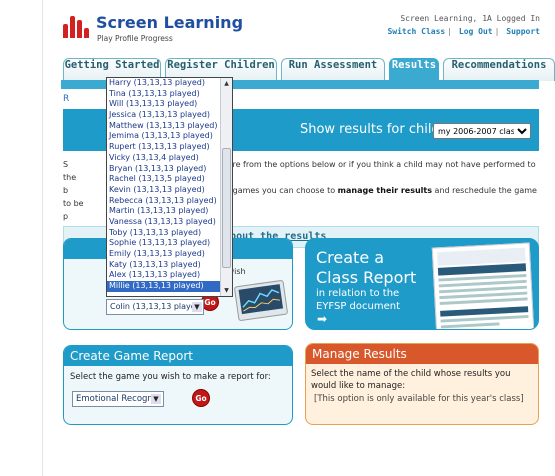  Describe the element at coordinates (66, 164) in the screenshot. I see `intro-fragment: S` at that location.